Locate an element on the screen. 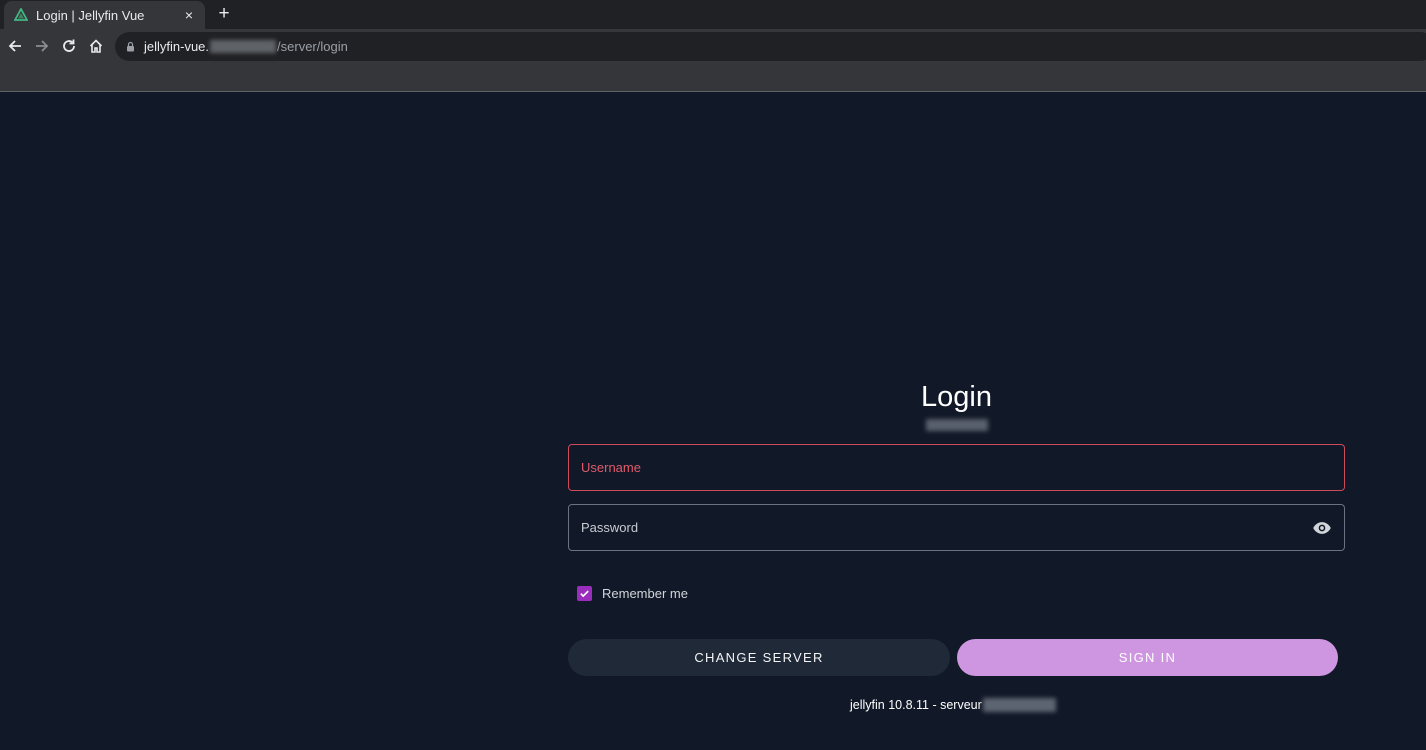 This screenshot has width=1426, height=750. bookmarks-bar is located at coordinates (713, 77).